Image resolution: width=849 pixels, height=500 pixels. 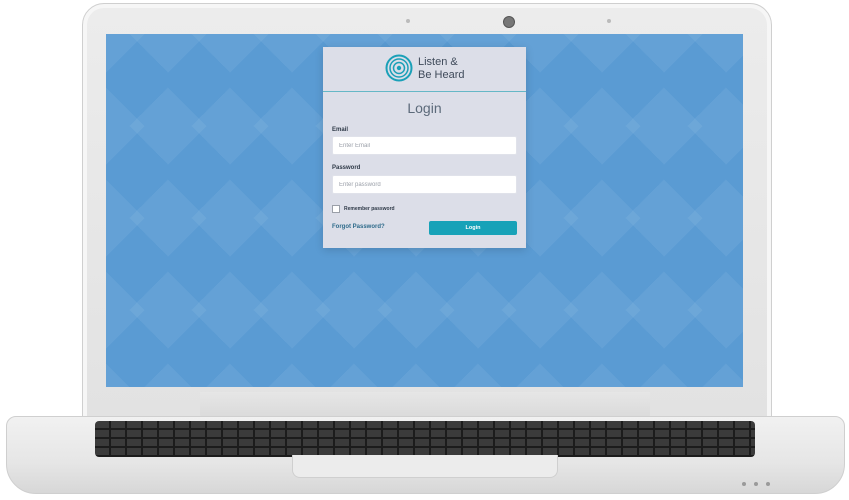 I want to click on touchpad, so click(x=425, y=466).